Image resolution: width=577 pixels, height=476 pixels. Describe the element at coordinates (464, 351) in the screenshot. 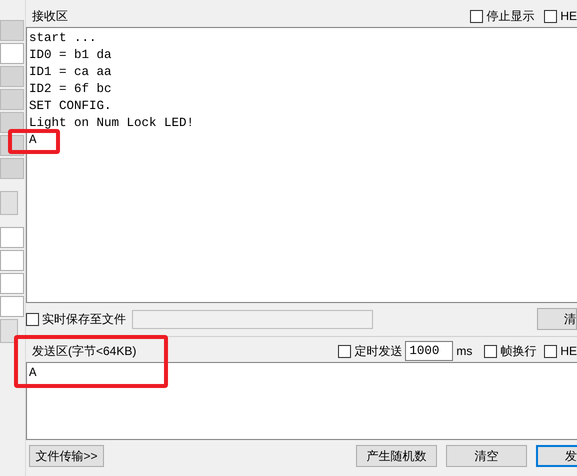

I see `unit-label: ms` at that location.